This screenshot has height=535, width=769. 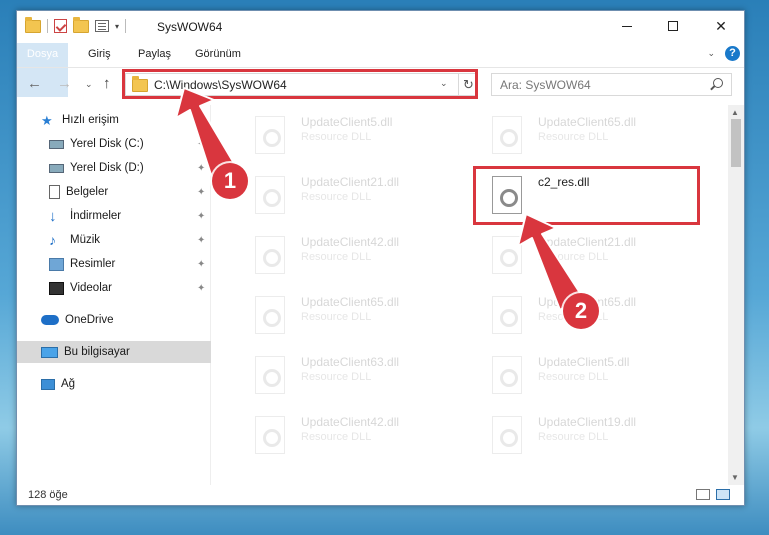 I want to click on ribbon-controls: ⌄ ?, so click(x=723, y=53).